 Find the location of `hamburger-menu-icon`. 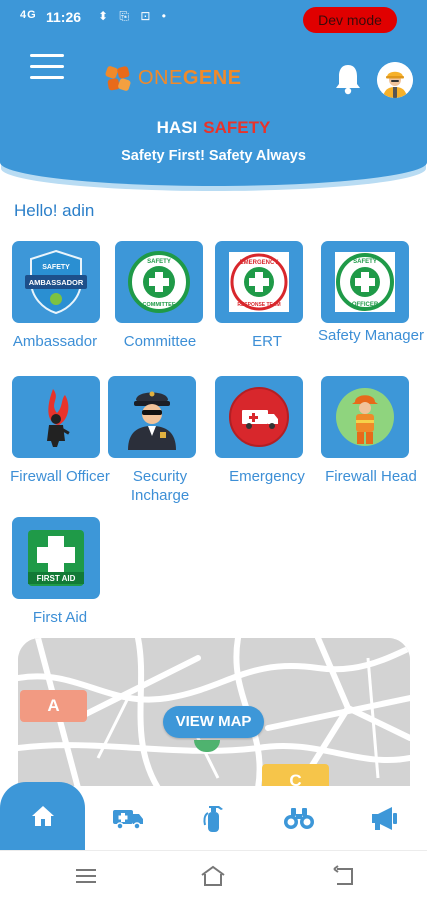

hamburger-menu-icon is located at coordinates (47, 67).